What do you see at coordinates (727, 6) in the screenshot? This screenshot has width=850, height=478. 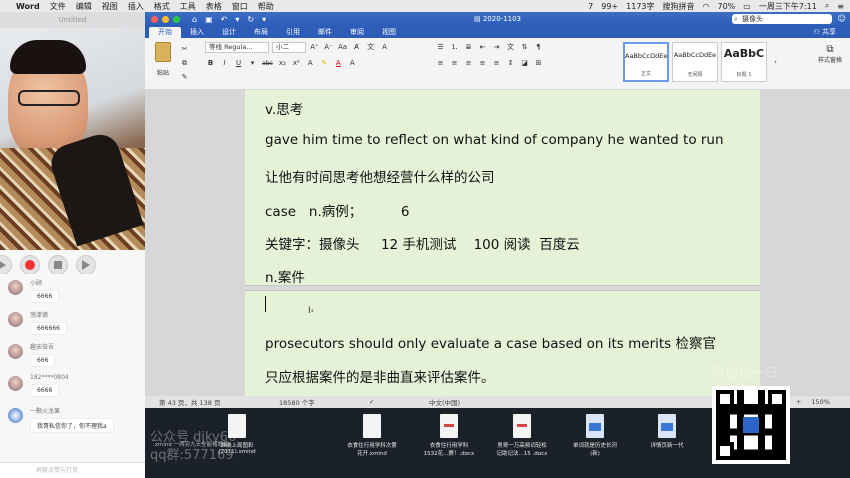 I see `battery-percent: 70%` at bounding box center [727, 6].